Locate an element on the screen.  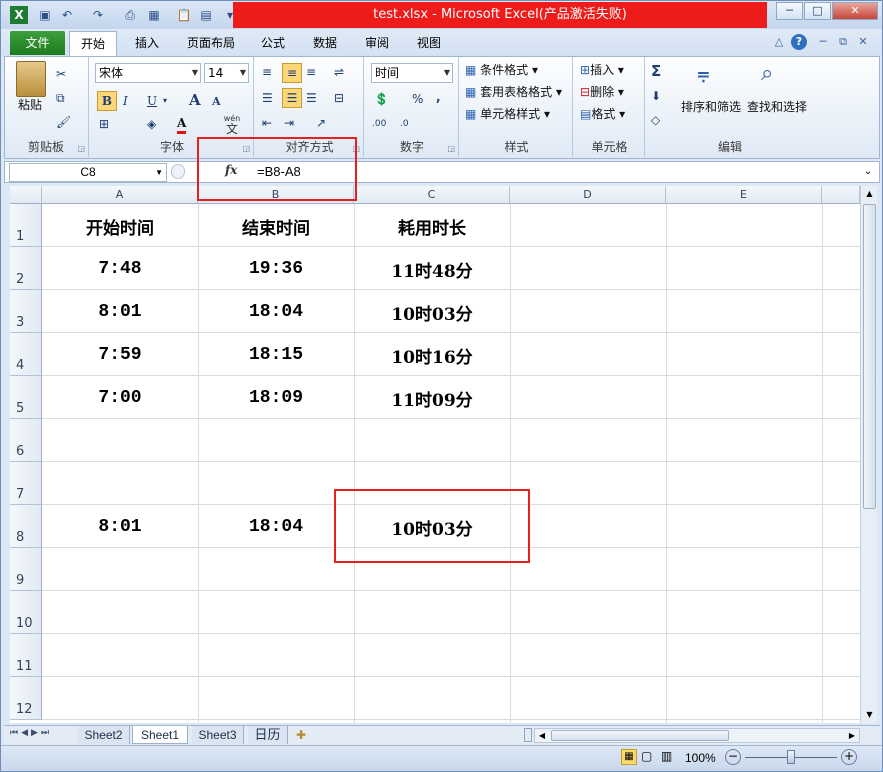
help-icon: ? is located at coordinates (799, 42).